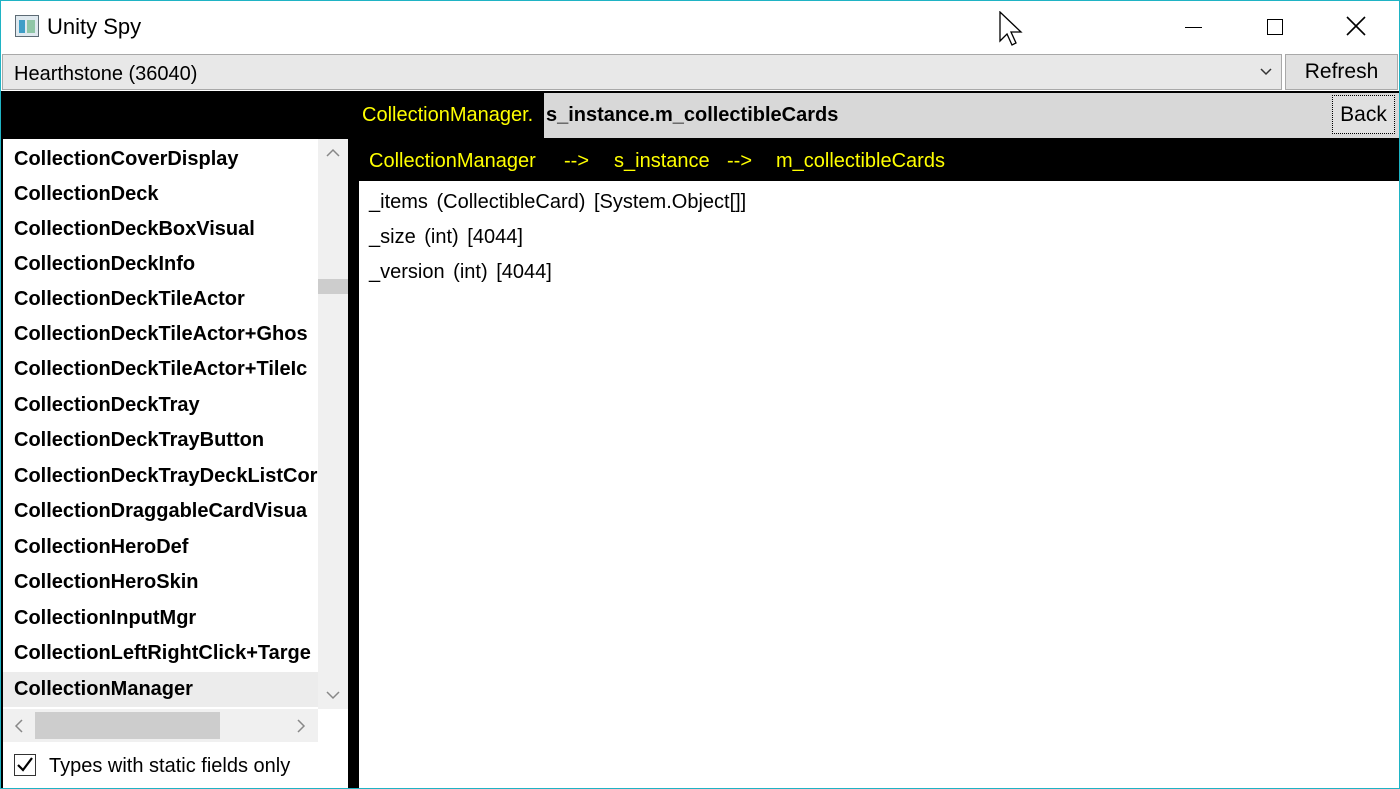 This screenshot has height=789, width=1400. Describe the element at coordinates (452, 161) in the screenshot. I see `breadcrumb-item: CollectionManager` at that location.